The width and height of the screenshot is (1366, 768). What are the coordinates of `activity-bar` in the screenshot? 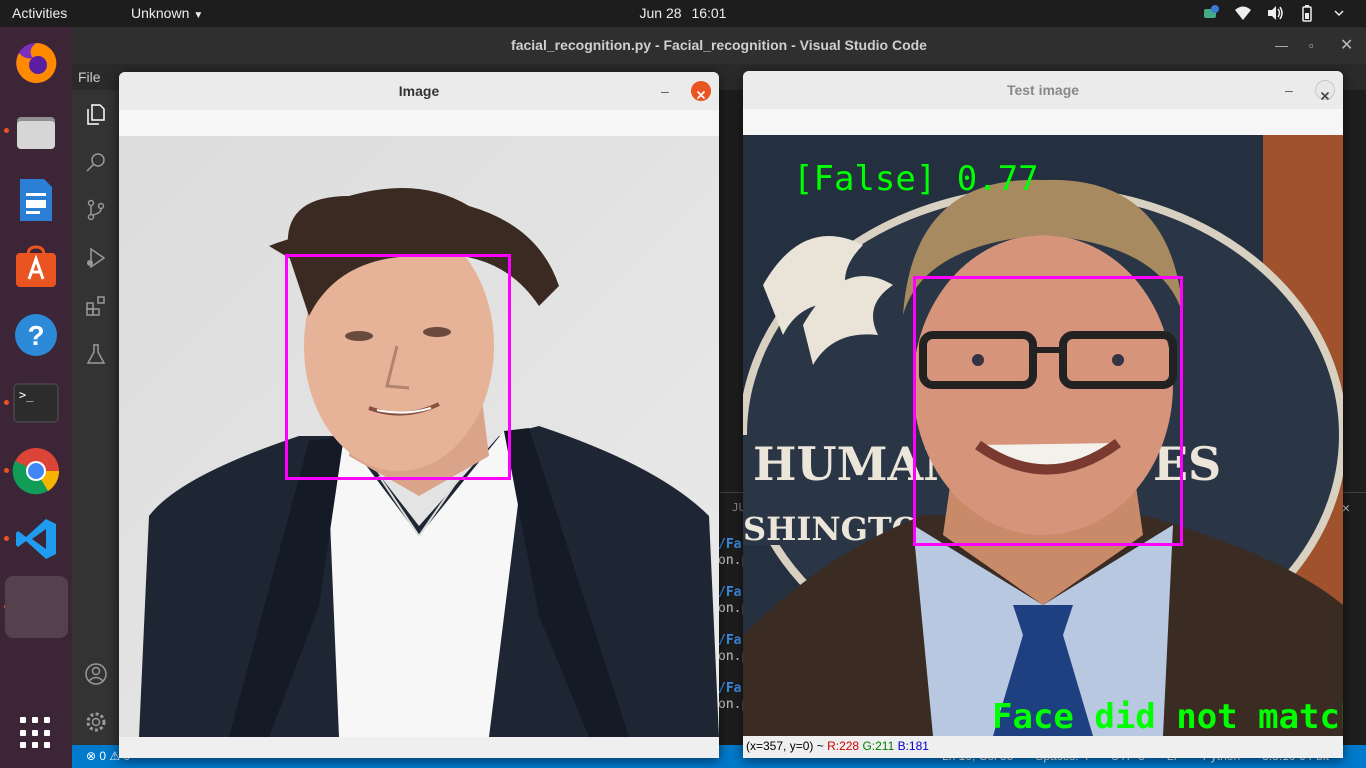 It's located at (96, 419).